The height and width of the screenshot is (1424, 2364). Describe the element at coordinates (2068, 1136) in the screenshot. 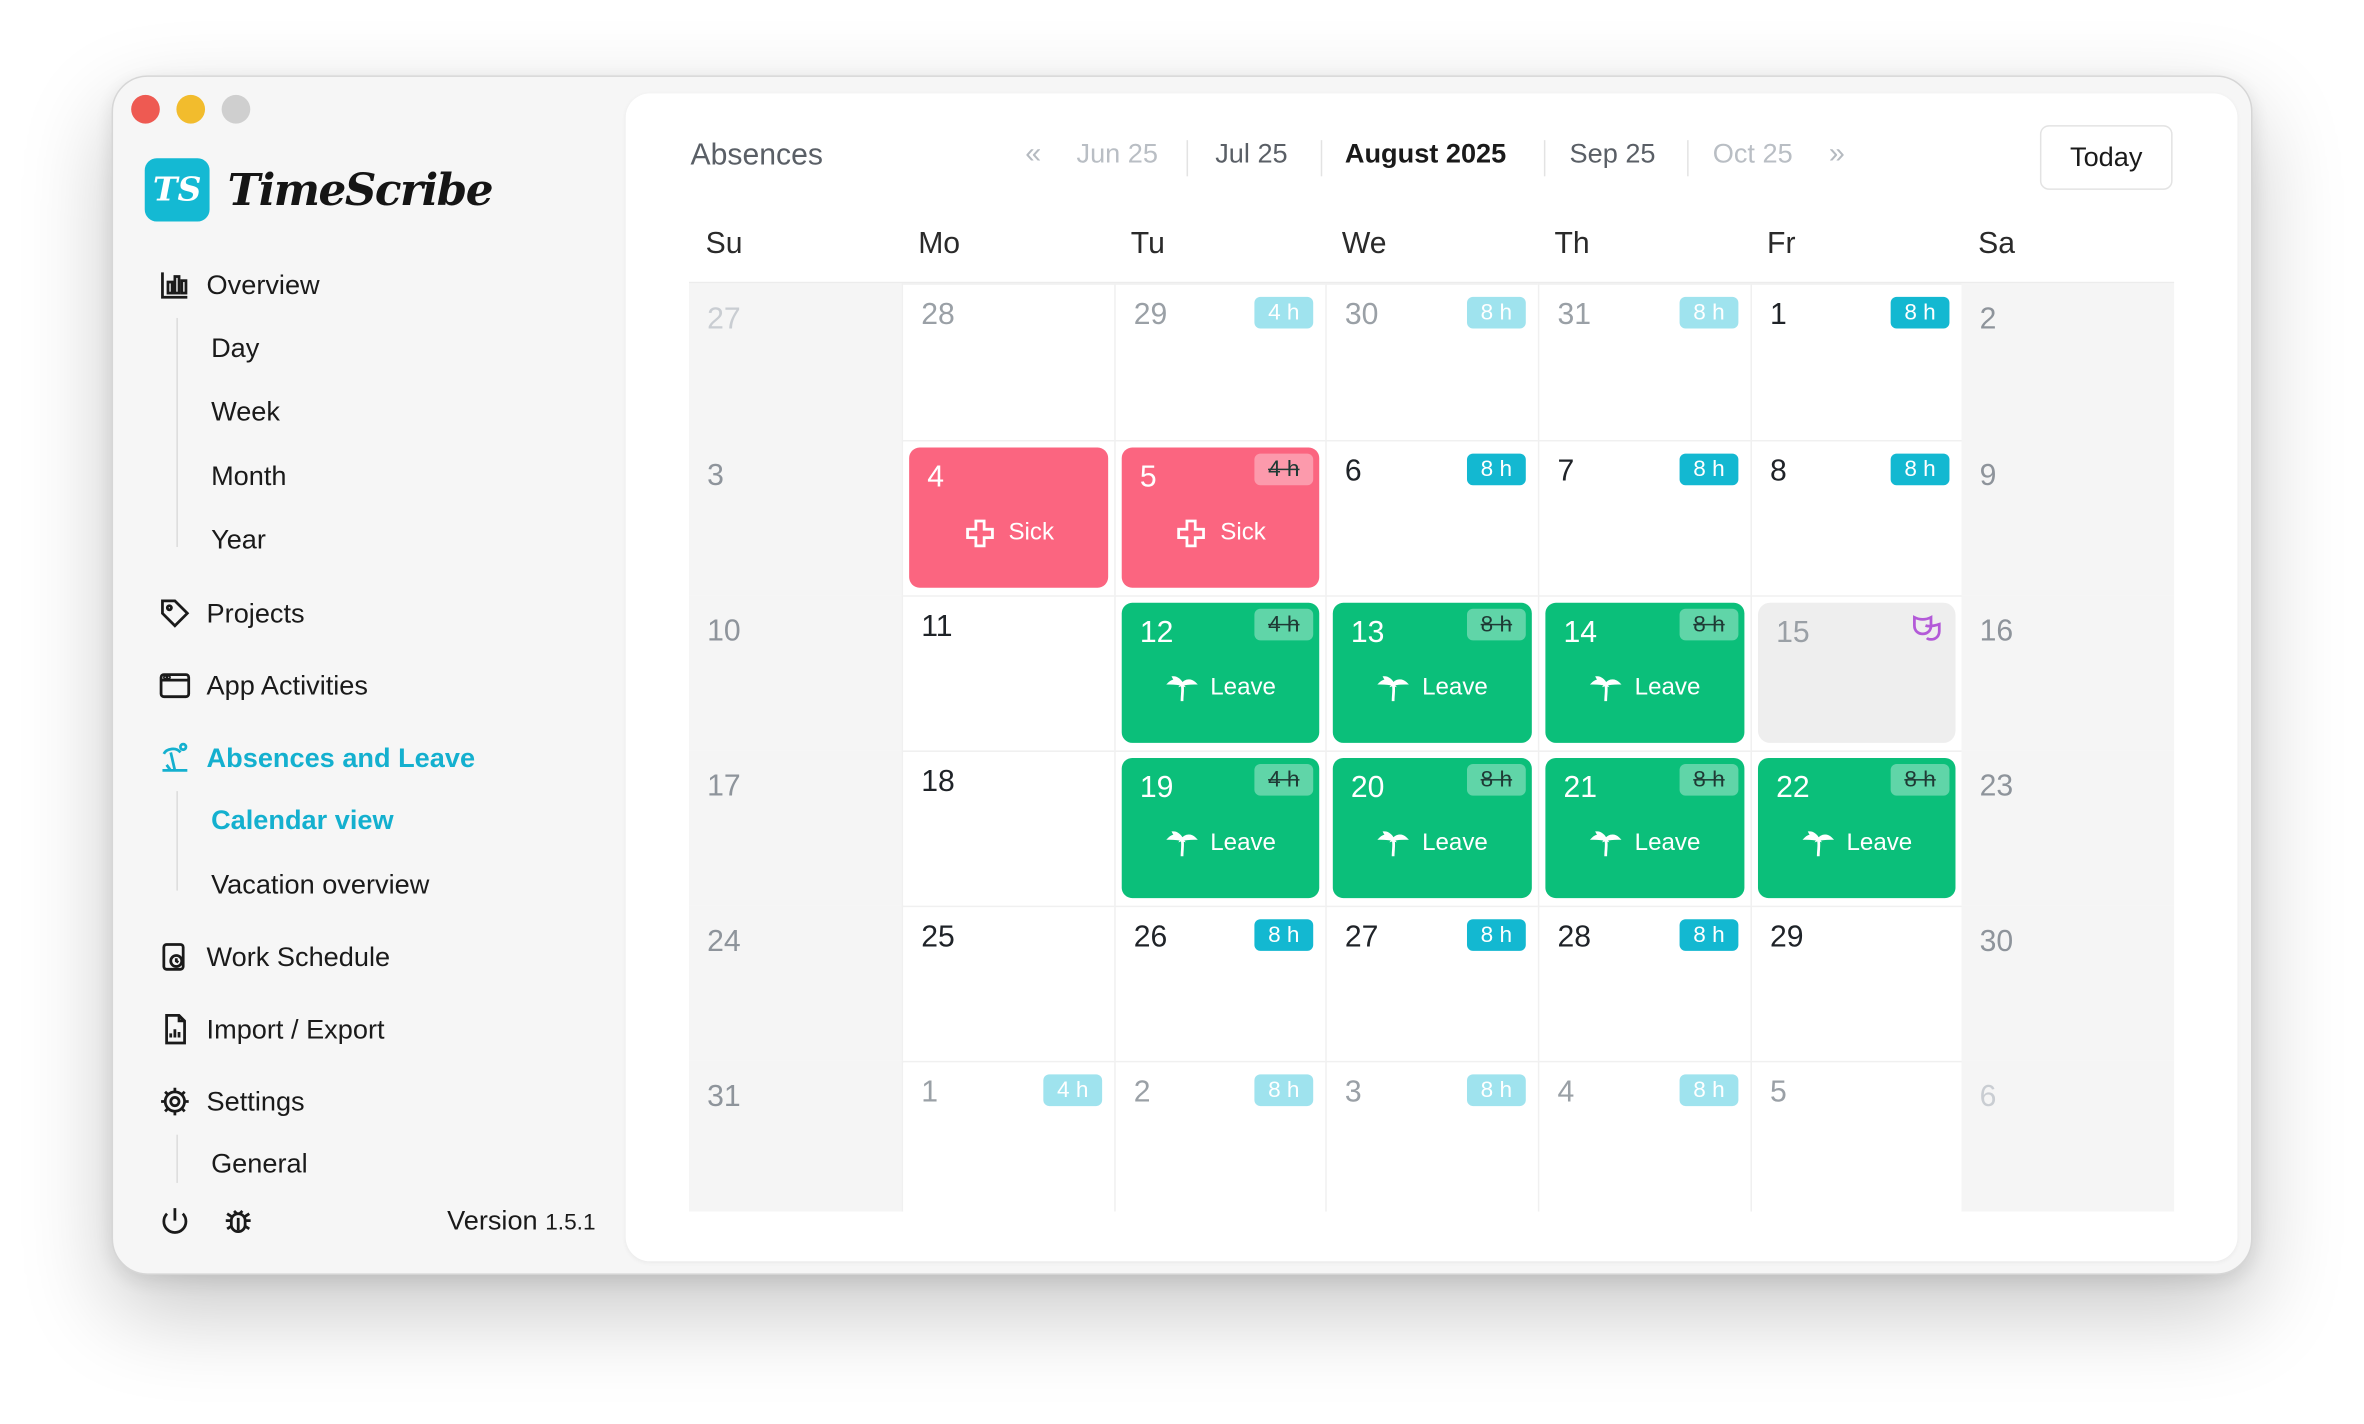

I see `calendar-day: 6` at that location.